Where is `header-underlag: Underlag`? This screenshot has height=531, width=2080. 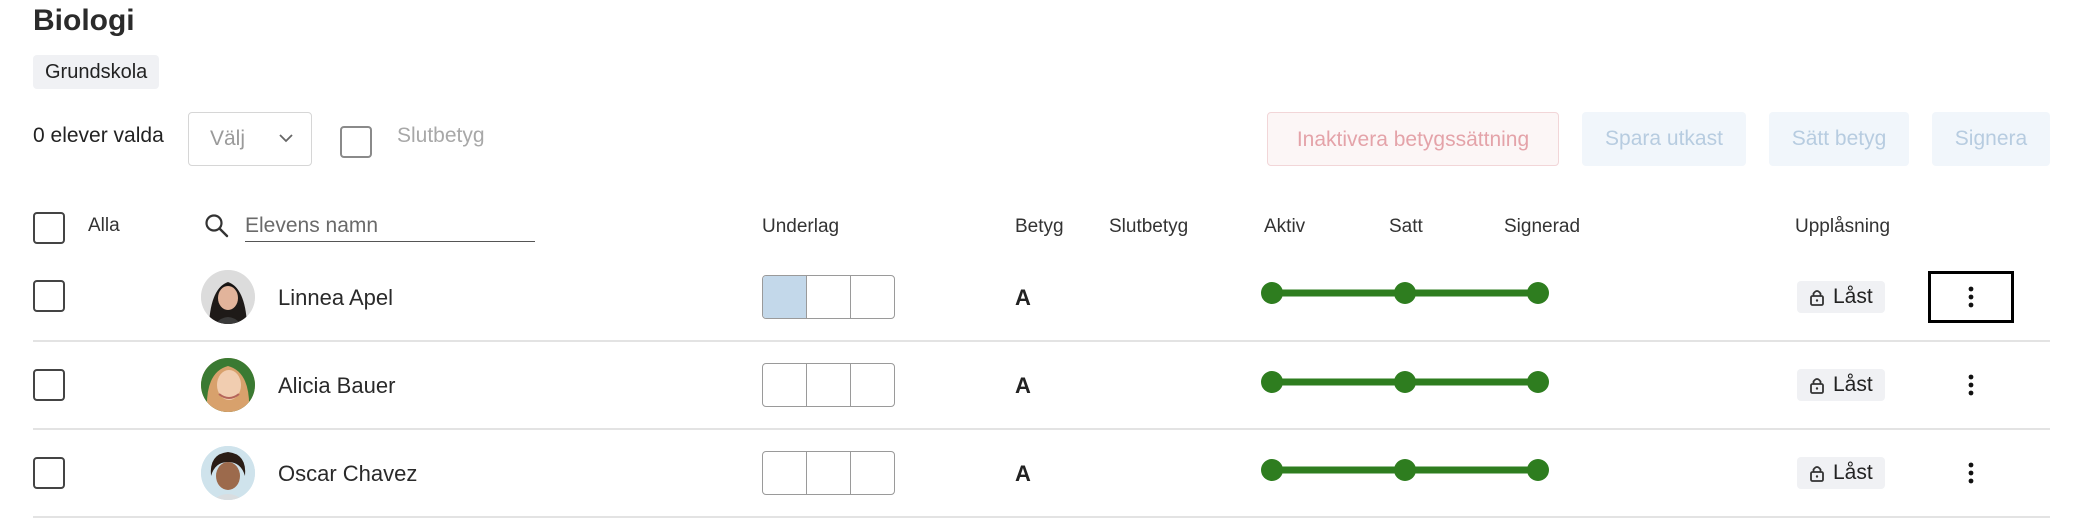 header-underlag: Underlag is located at coordinates (801, 226).